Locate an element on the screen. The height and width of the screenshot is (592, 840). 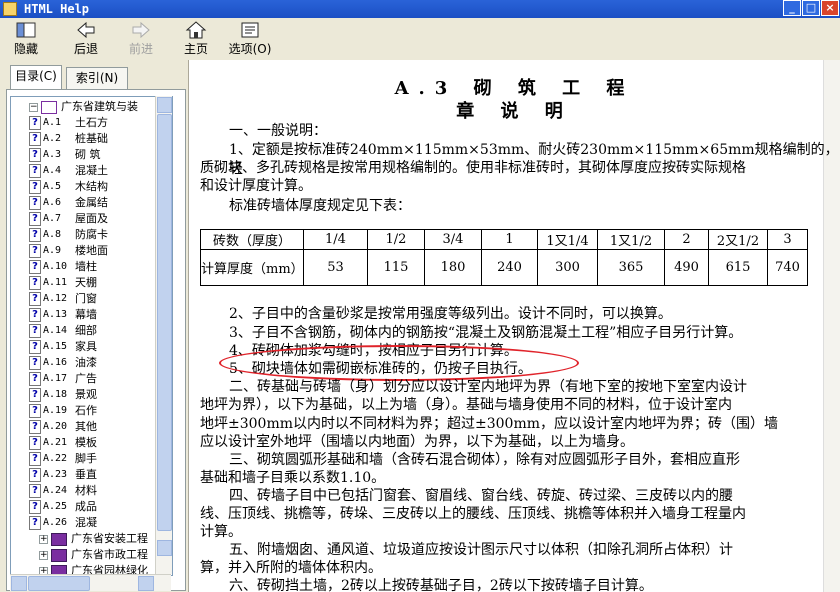
table-cell: 3 is located at coordinates (787, 239).